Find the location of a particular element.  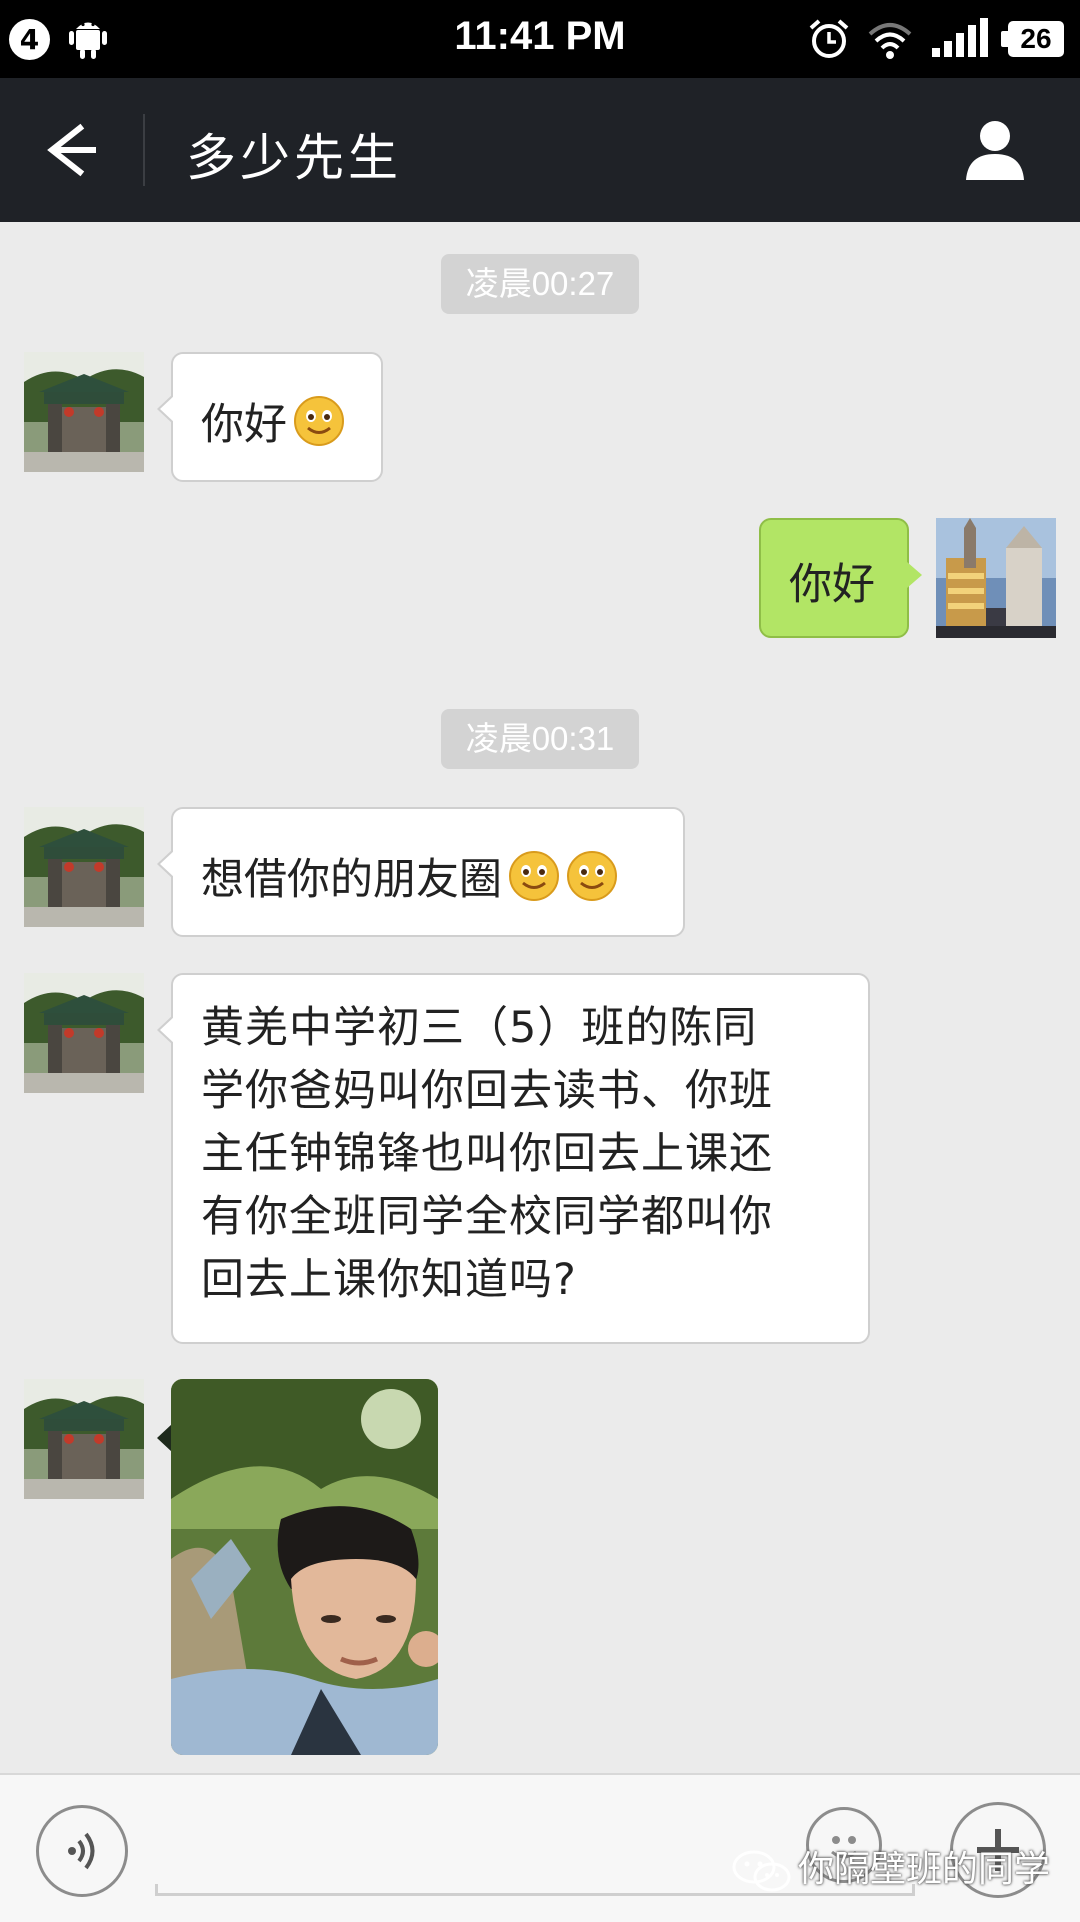

watermark: 你隔壁班的同学 is located at coordinates (890, 1866).